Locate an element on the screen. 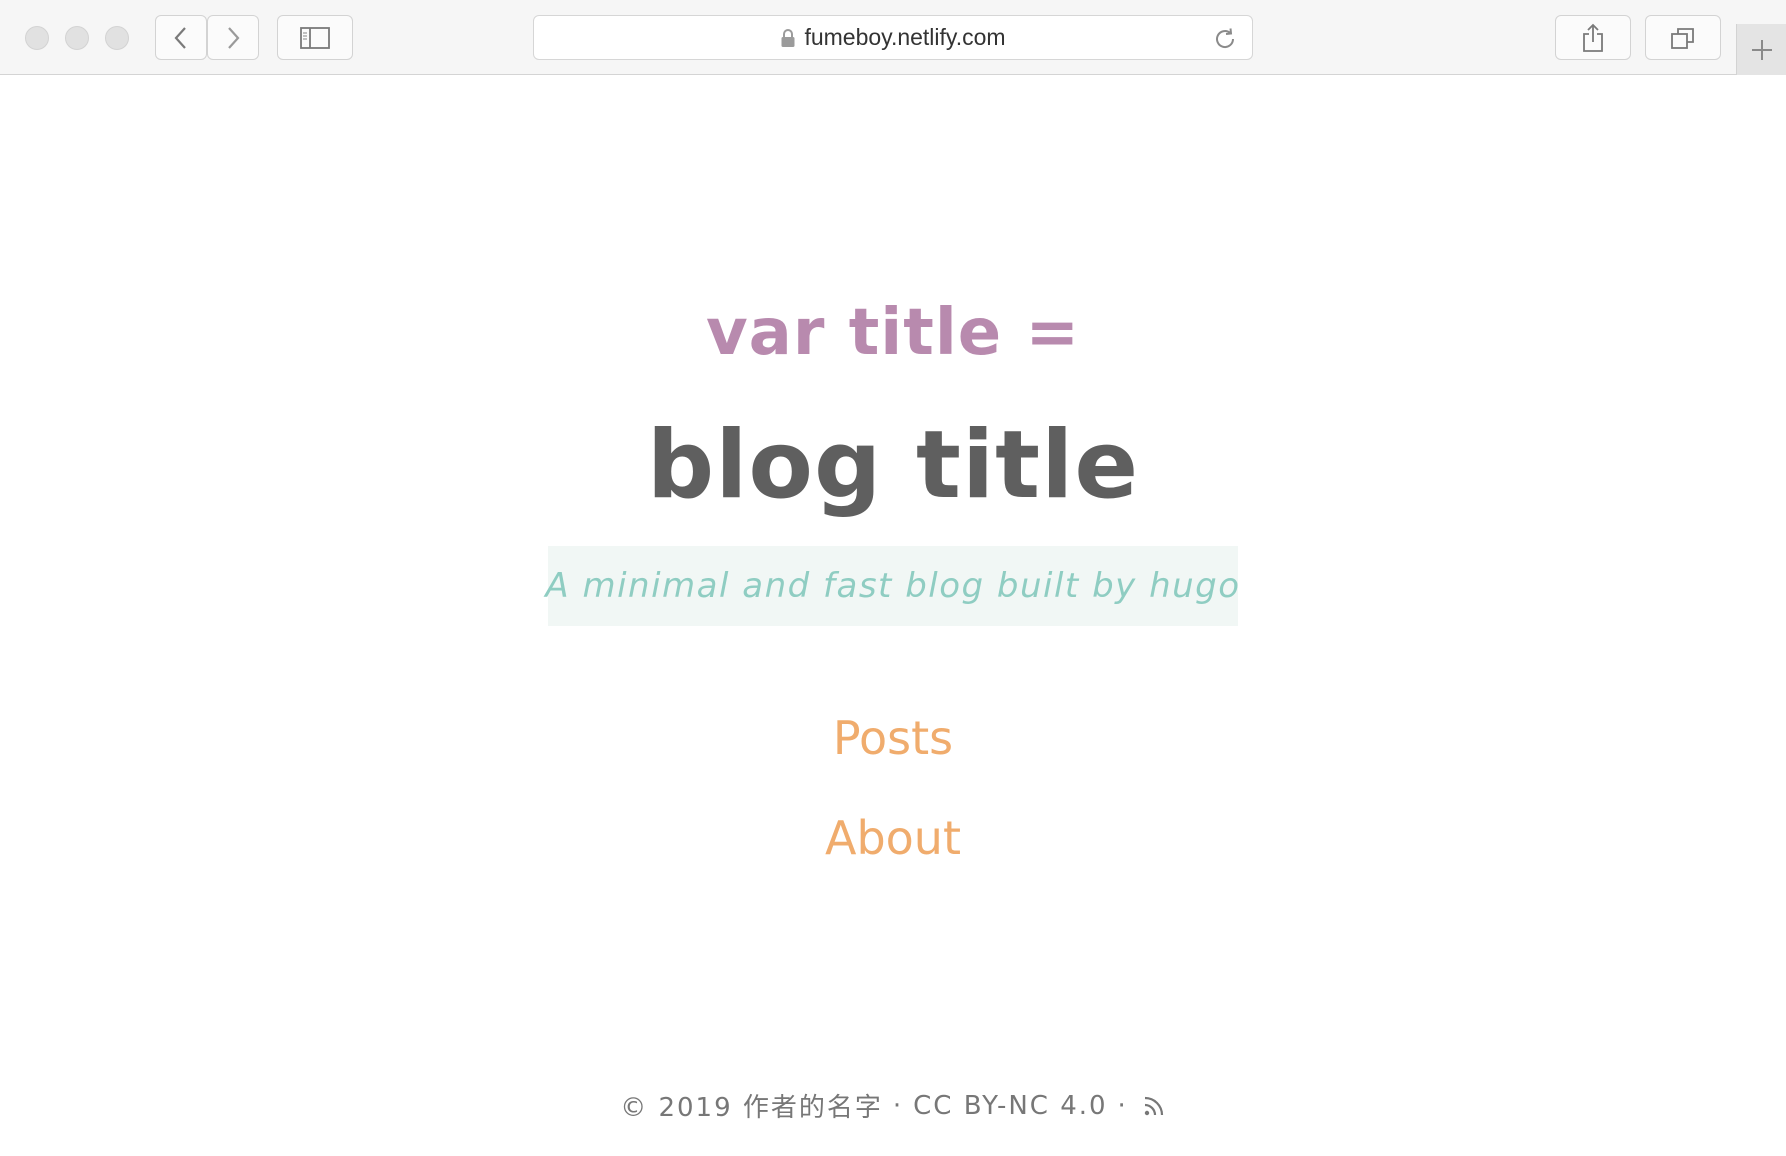  browser-toolbar: fumeboy.netlify.com is located at coordinates (893, 37).